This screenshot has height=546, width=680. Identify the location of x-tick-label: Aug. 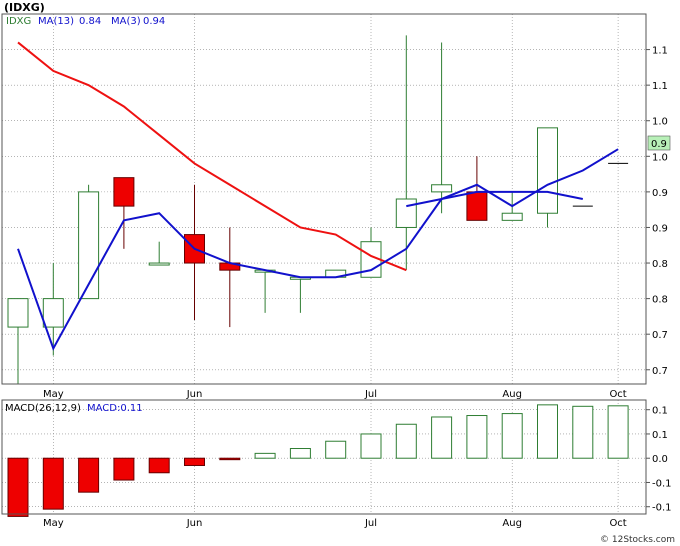
(512, 394).